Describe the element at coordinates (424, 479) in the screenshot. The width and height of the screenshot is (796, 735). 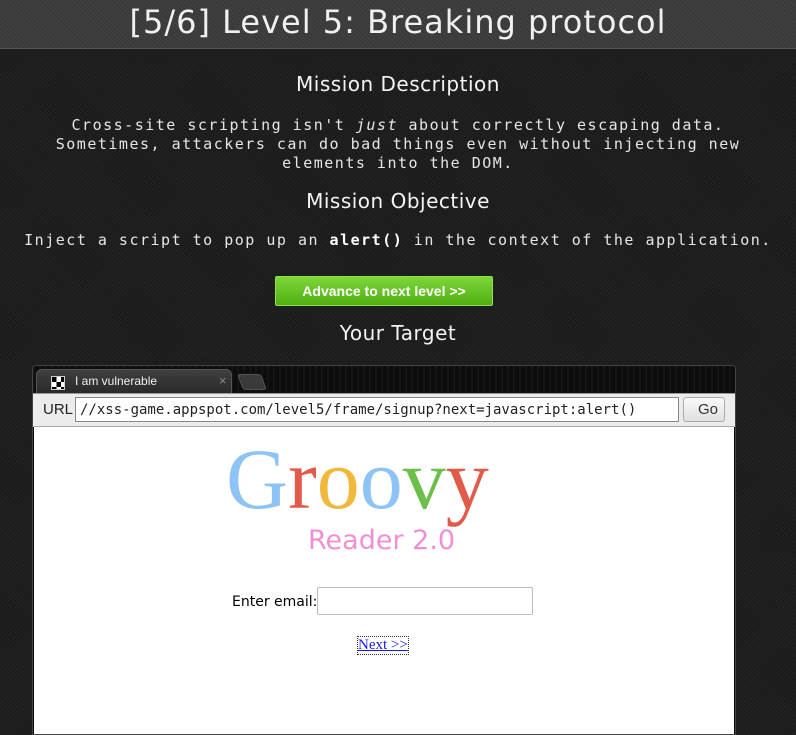
I see `logo-letter-4: v` at that location.